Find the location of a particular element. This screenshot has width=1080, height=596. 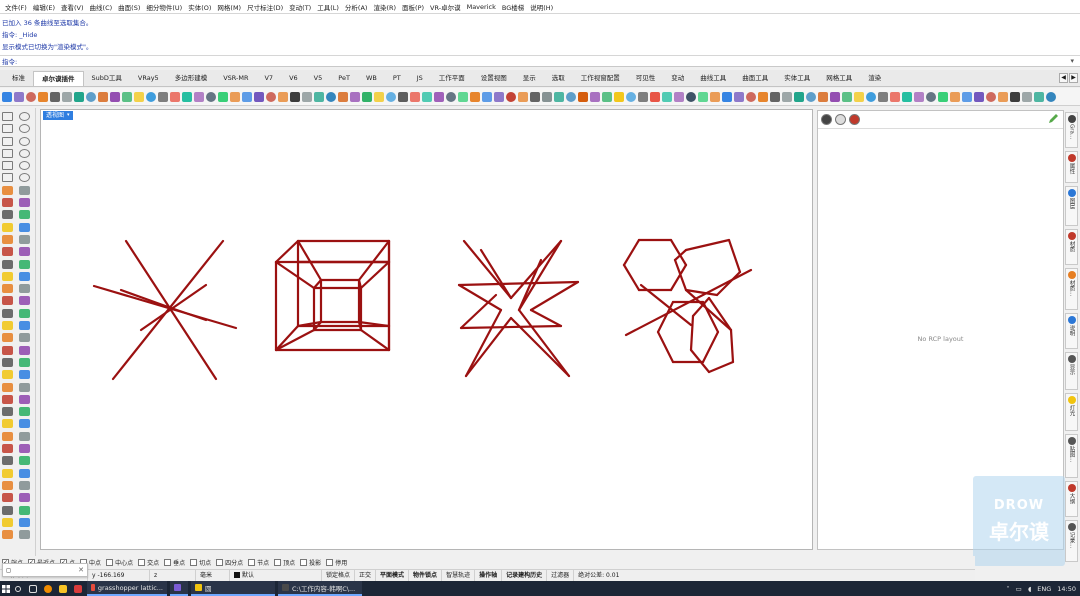

osnap-option: 投影 is located at coordinates (310, 562).